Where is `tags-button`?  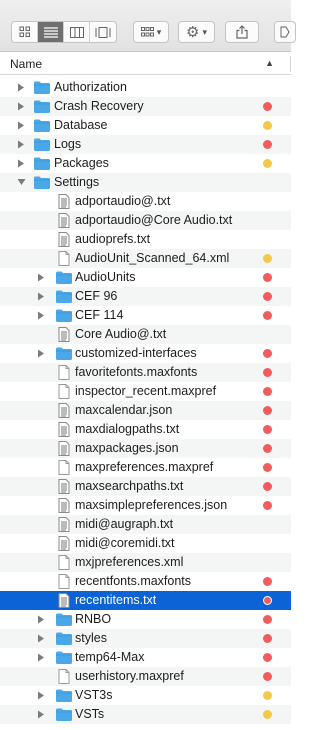
tags-button is located at coordinates (285, 32).